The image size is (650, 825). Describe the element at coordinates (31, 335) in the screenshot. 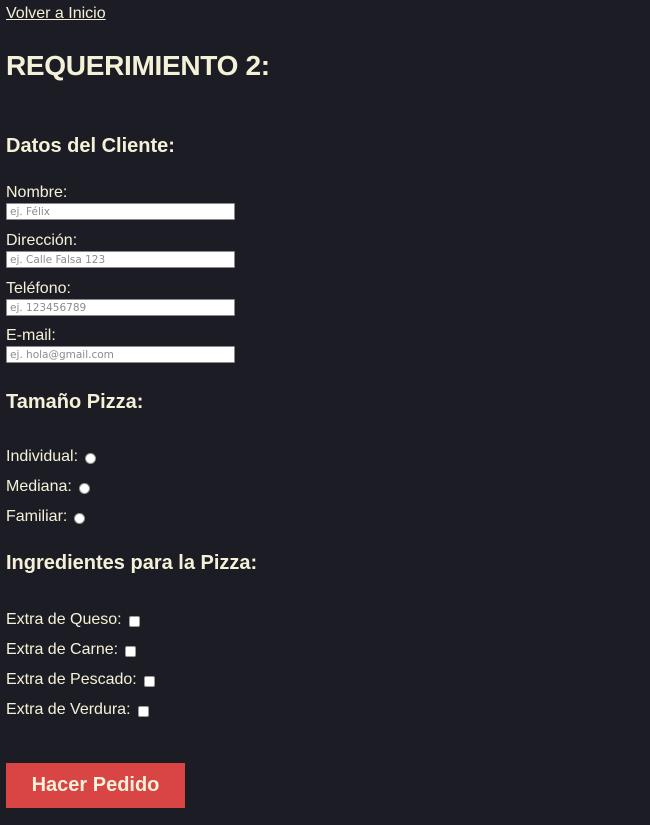

I see `email-label: E-mail:` at that location.